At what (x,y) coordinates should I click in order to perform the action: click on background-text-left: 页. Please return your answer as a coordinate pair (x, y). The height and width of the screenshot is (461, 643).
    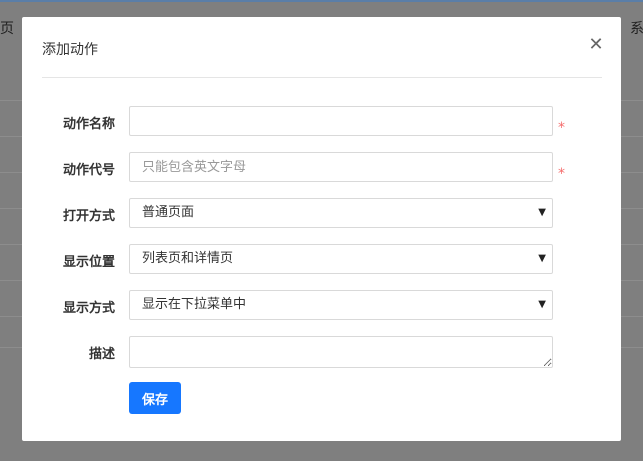
    Looking at the image, I should click on (7, 29).